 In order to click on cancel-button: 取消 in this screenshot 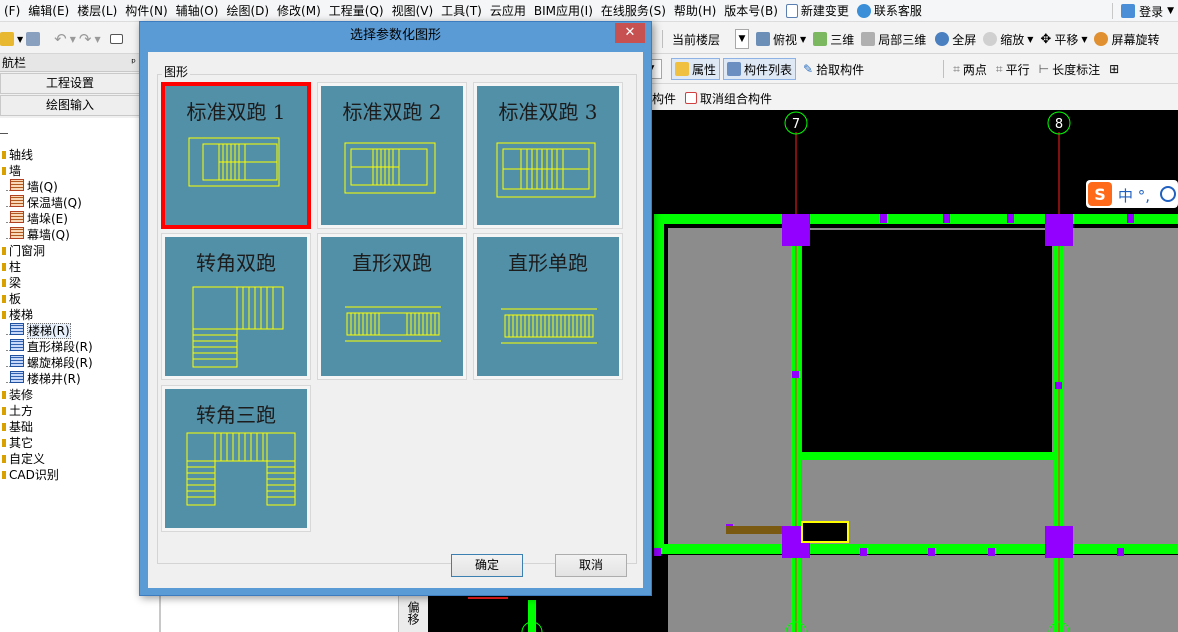, I will do `click(591, 565)`.